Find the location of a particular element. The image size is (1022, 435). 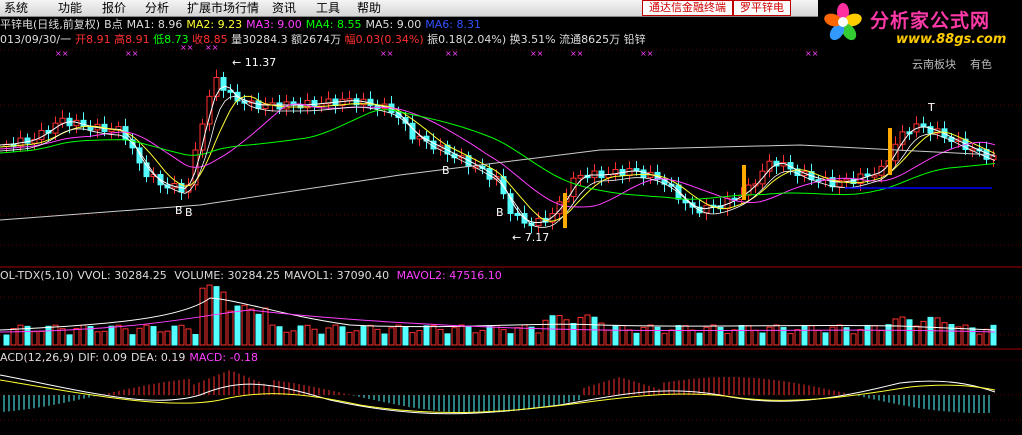

date-value: 013/09/30/一 is located at coordinates (36, 39).